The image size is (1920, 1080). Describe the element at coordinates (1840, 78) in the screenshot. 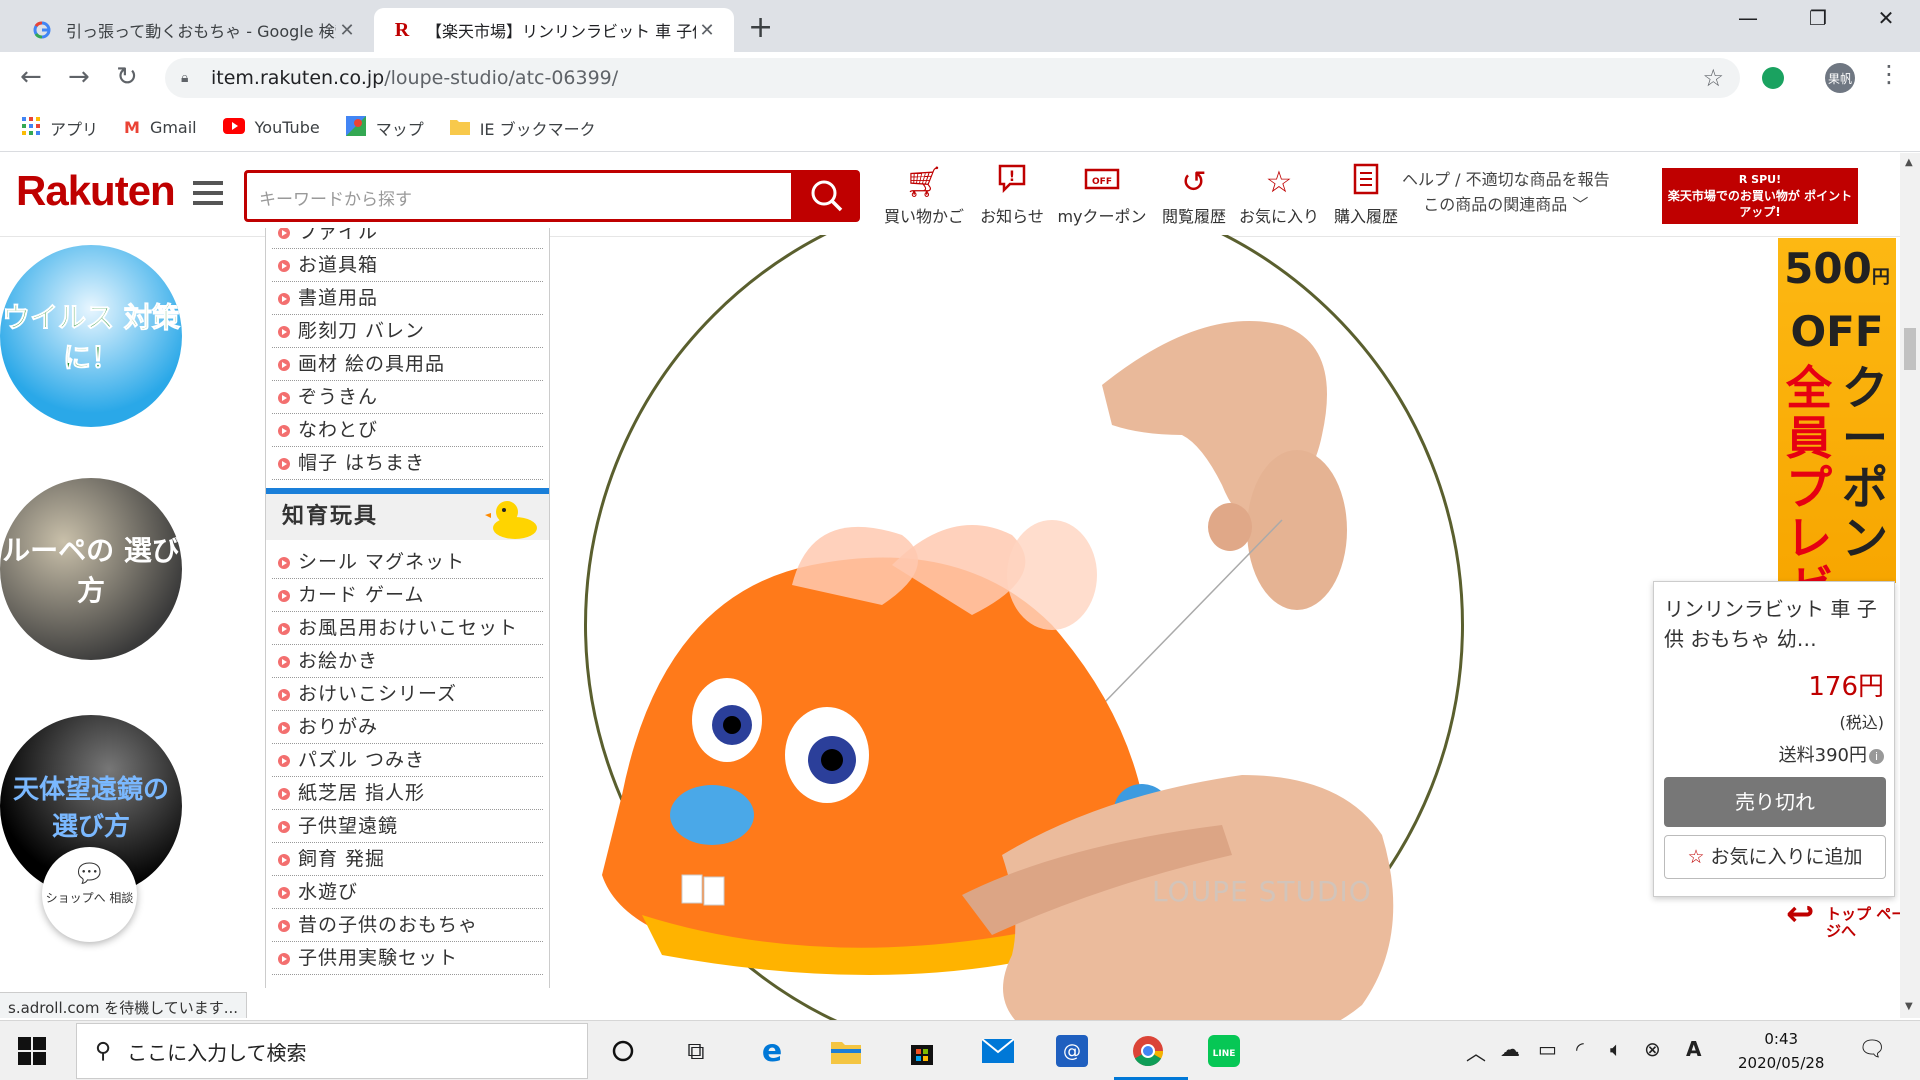

I see `avatar: 果帆` at that location.